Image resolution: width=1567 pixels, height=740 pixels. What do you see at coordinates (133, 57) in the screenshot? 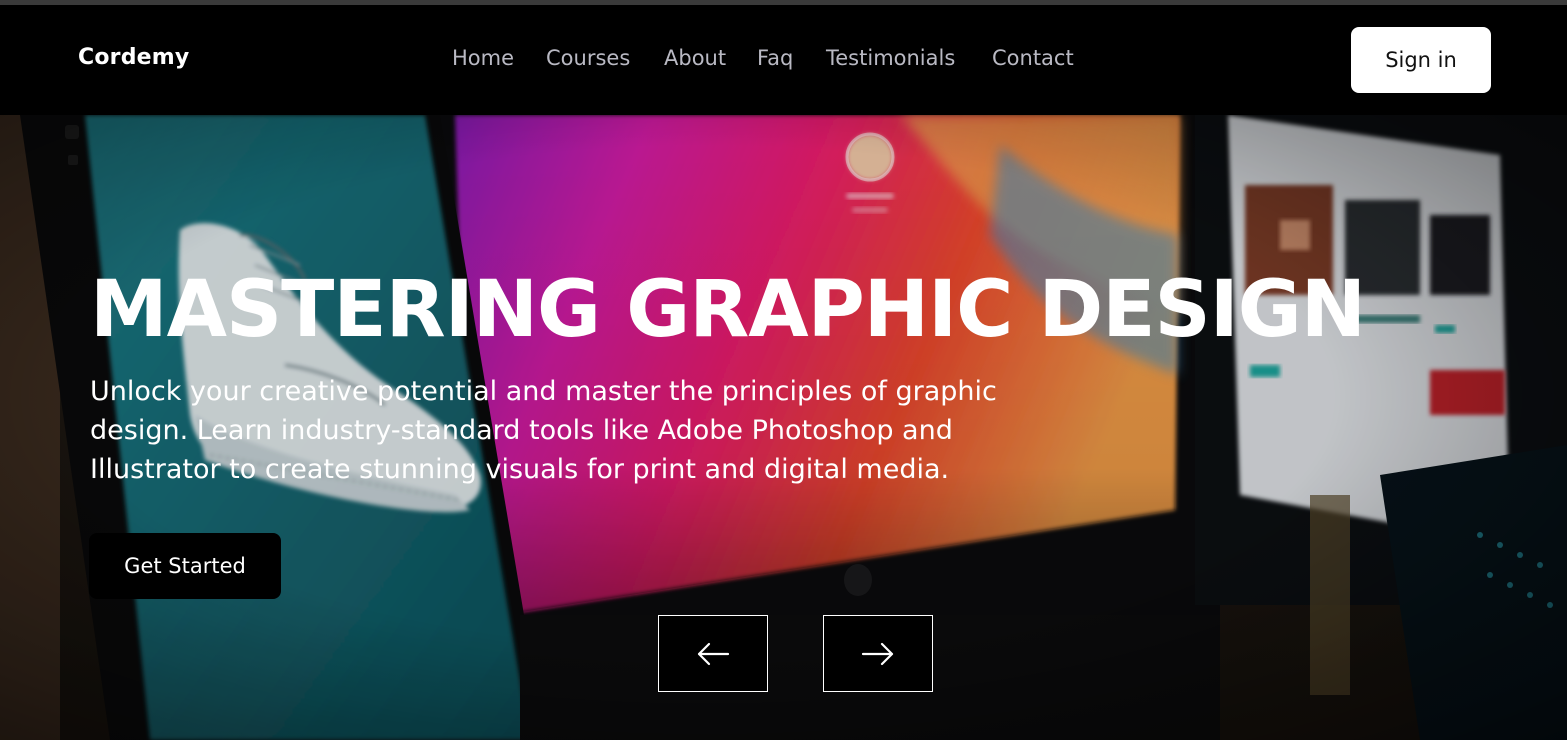
I see `brand-logo: Cordemy` at bounding box center [133, 57].